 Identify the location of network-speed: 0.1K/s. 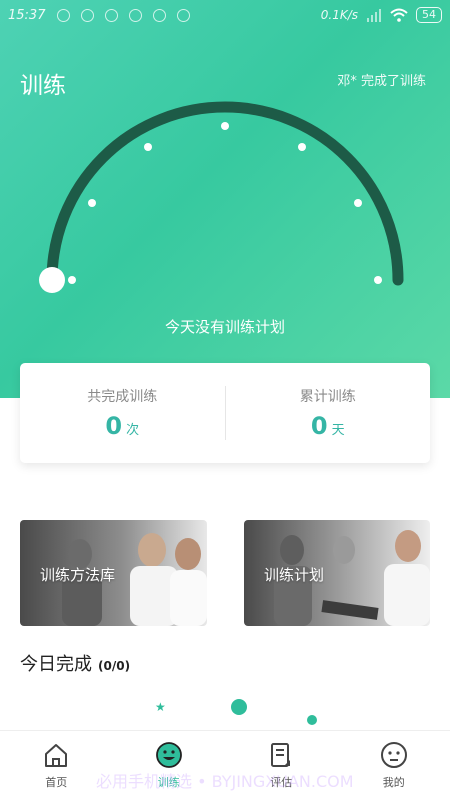
(339, 15).